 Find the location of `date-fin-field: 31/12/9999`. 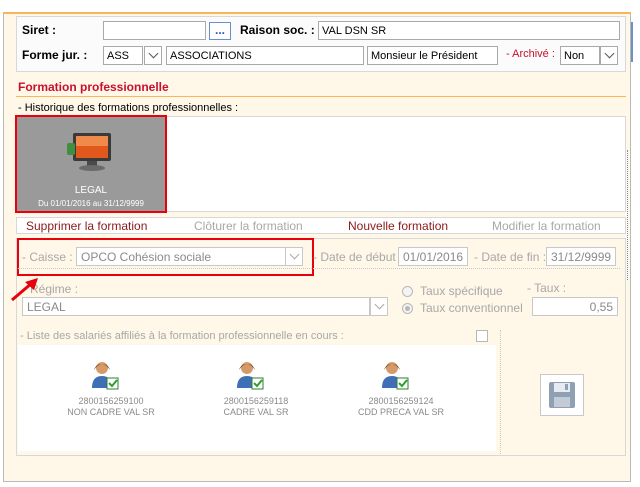

date-fin-field: 31/12/9999 is located at coordinates (581, 256).